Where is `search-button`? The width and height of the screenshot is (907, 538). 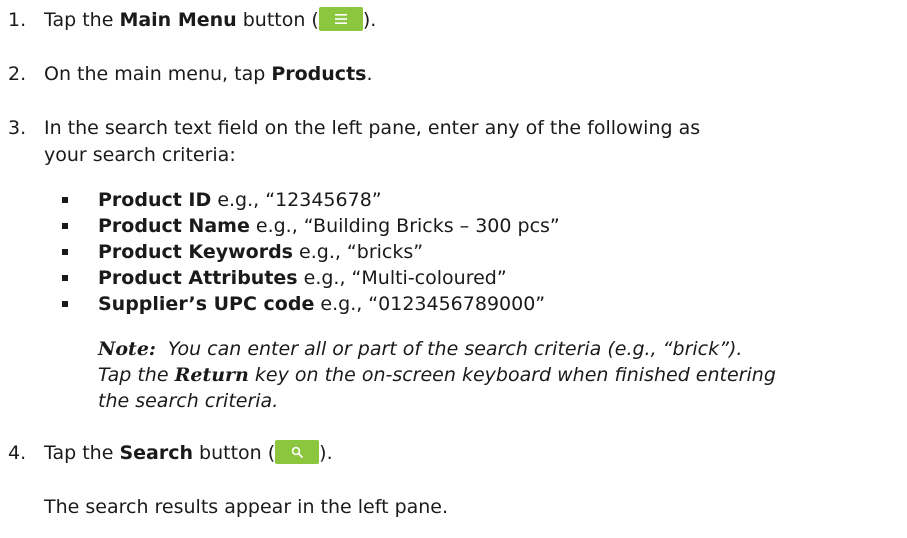
search-button is located at coordinates (297, 452).